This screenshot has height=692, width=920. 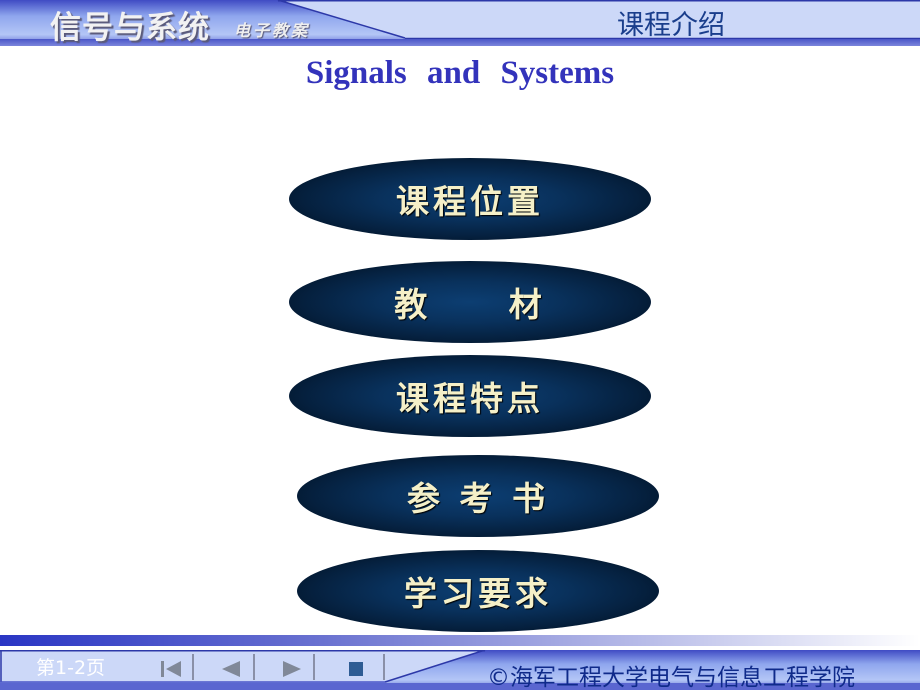 What do you see at coordinates (71, 668) in the screenshot?
I see `page-indicator: 第1-2页` at bounding box center [71, 668].